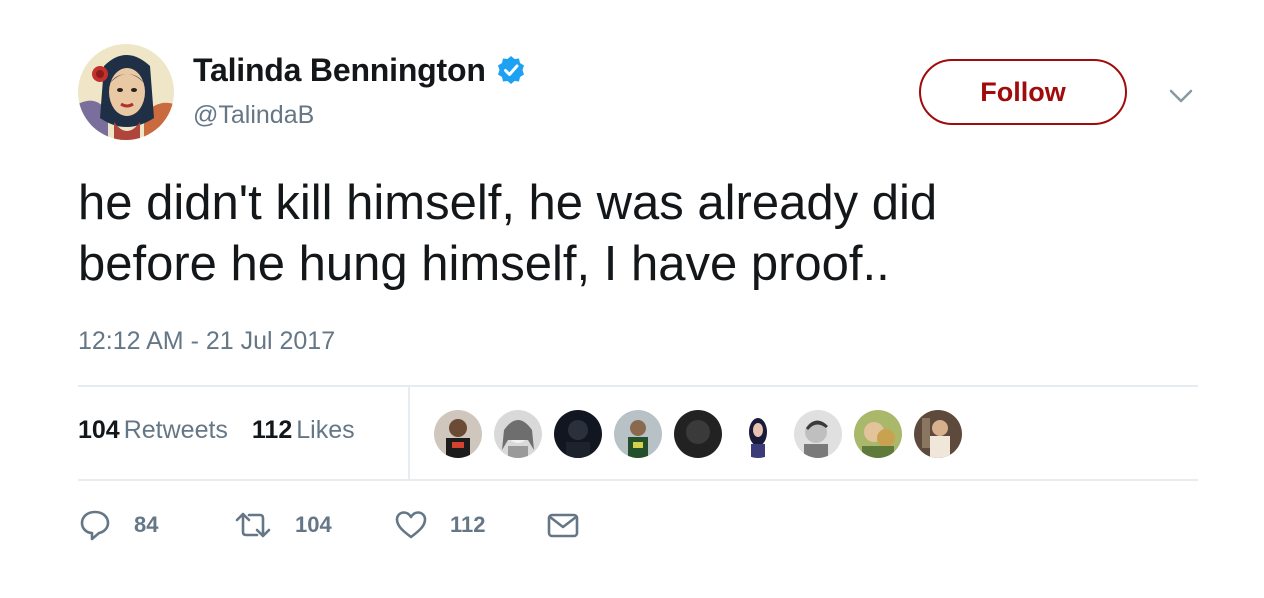 The image size is (1264, 598). Describe the element at coordinates (411, 525) in the screenshot. I see `heart-icon` at that location.